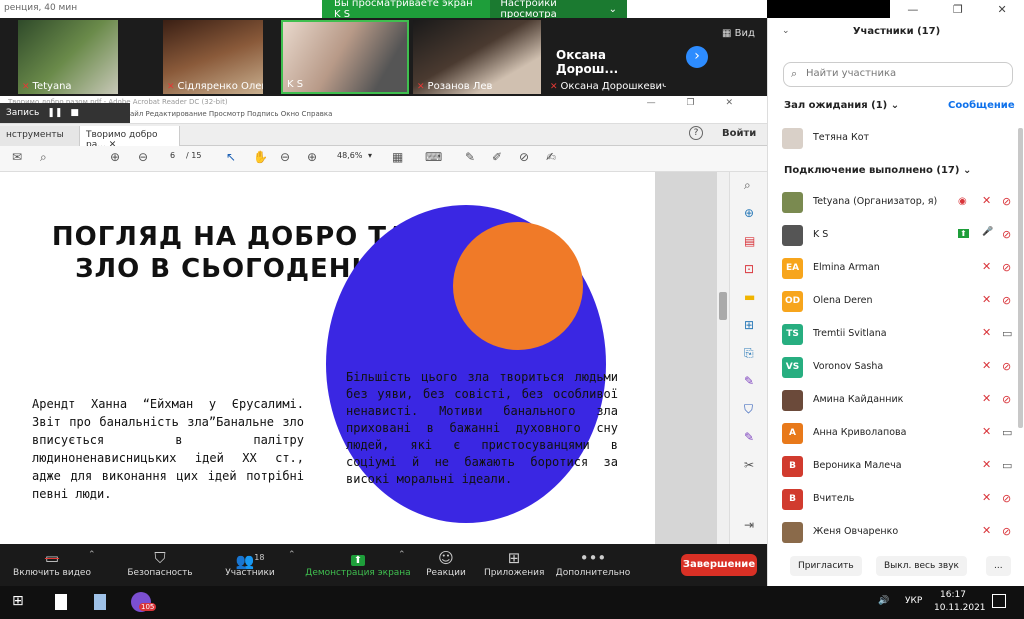 The image size is (1024, 619). What do you see at coordinates (43, 157) in the screenshot?
I see `search-icon: ⌕` at bounding box center [43, 157].